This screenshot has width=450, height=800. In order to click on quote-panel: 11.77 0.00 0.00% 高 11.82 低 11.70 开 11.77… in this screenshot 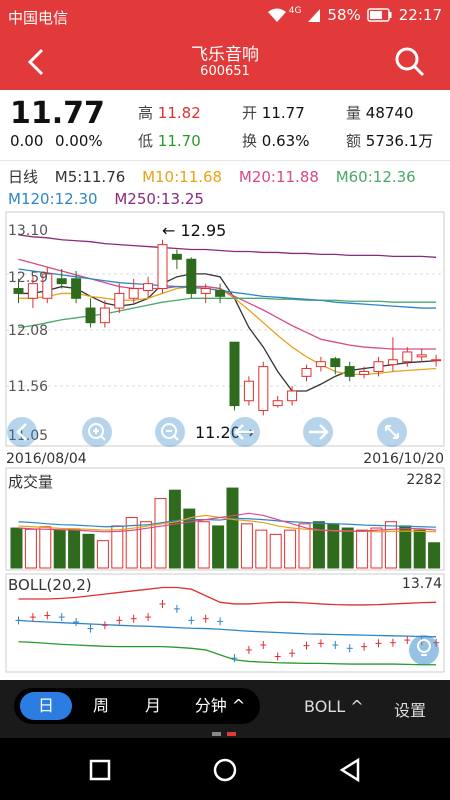, I will do `click(225, 125)`.